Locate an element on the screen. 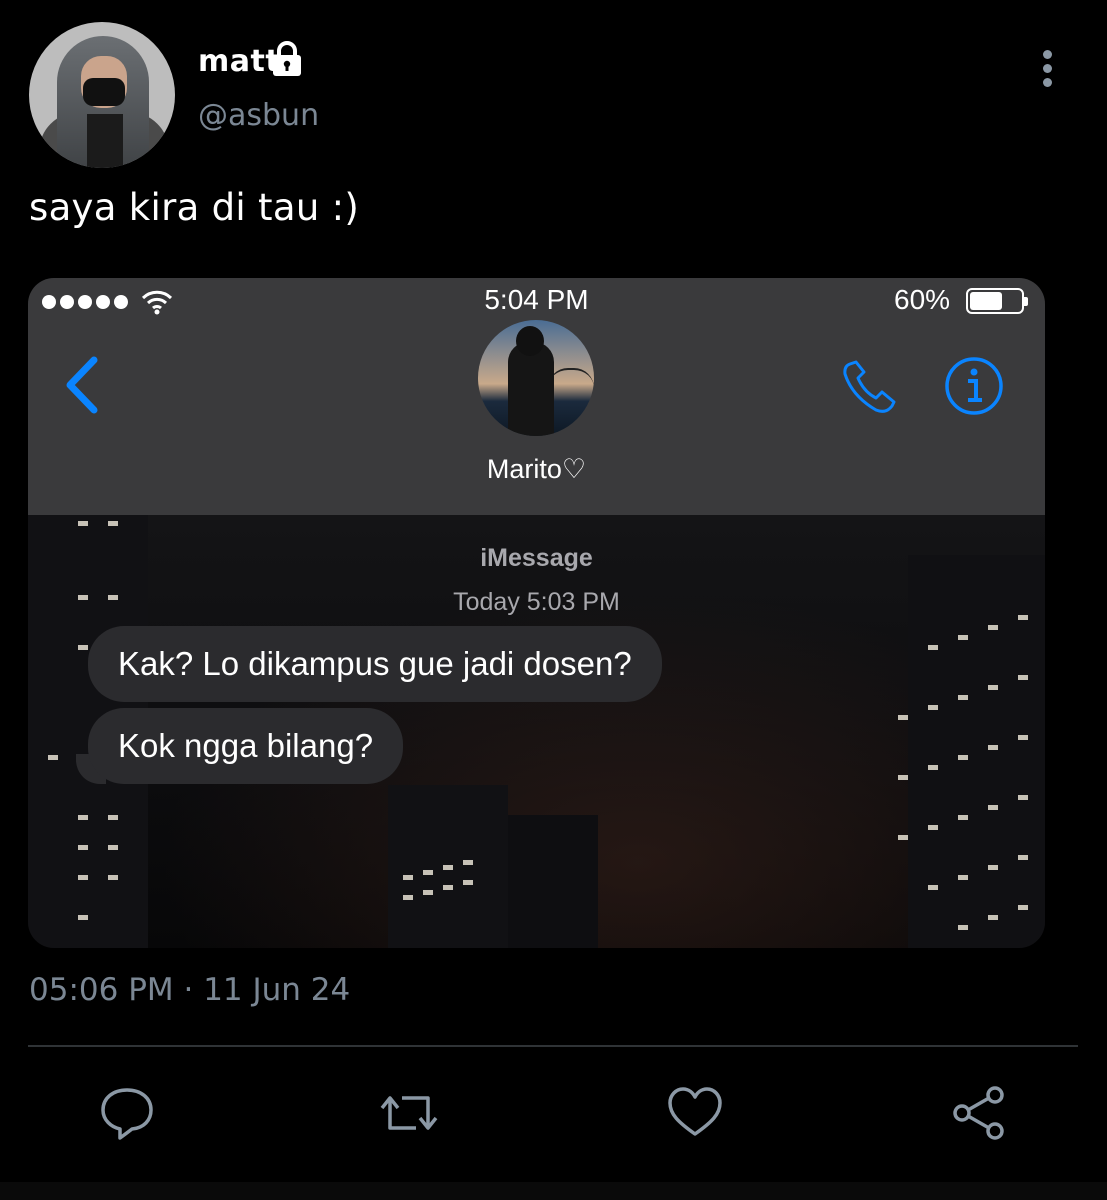  battery-icon is located at coordinates (997, 301).